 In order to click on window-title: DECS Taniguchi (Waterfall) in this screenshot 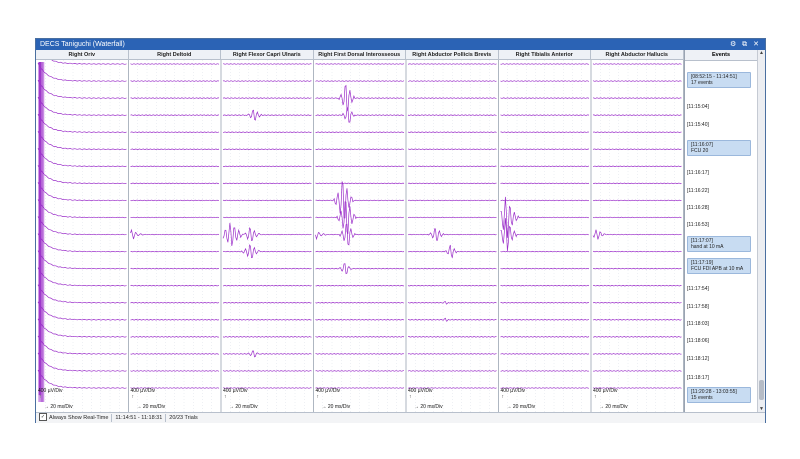, I will do `click(82, 44)`.